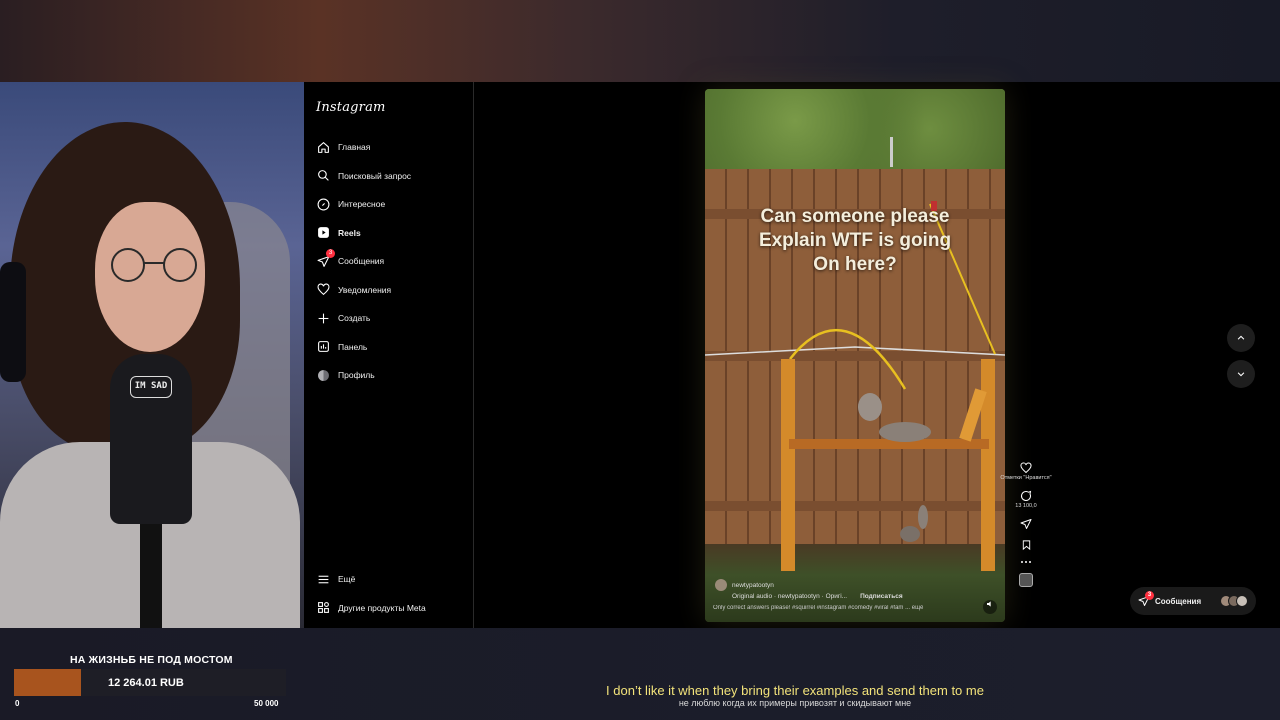 This screenshot has height=720, width=1280. What do you see at coordinates (47, 682) in the screenshot?
I see `donation-goal-fill` at bounding box center [47, 682].